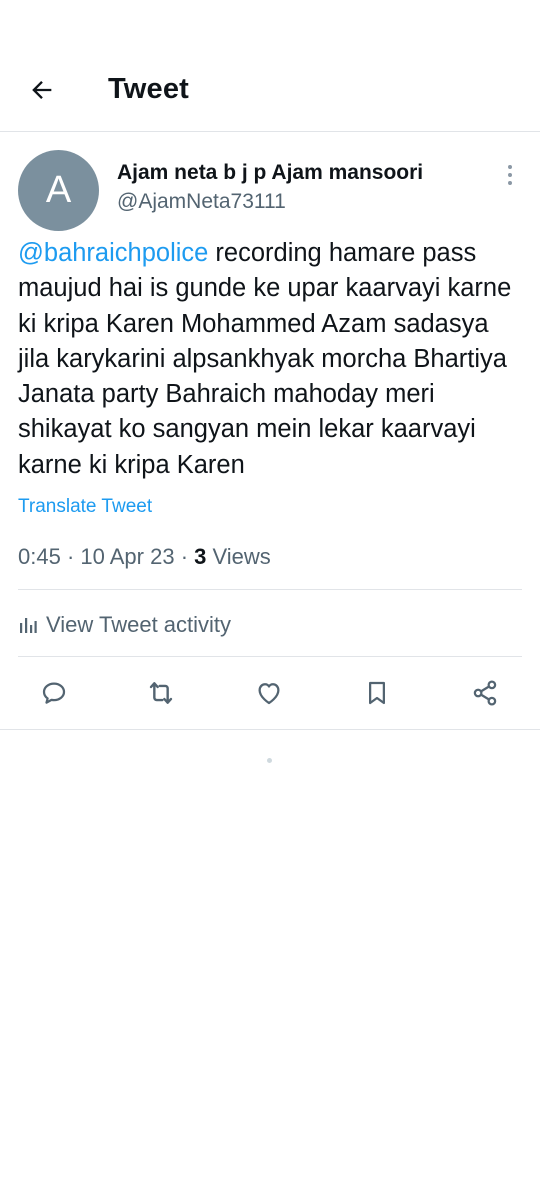 The height and width of the screenshot is (1200, 540). Describe the element at coordinates (127, 556) in the screenshot. I see `tweet-date: 10 Apr 23` at that location.